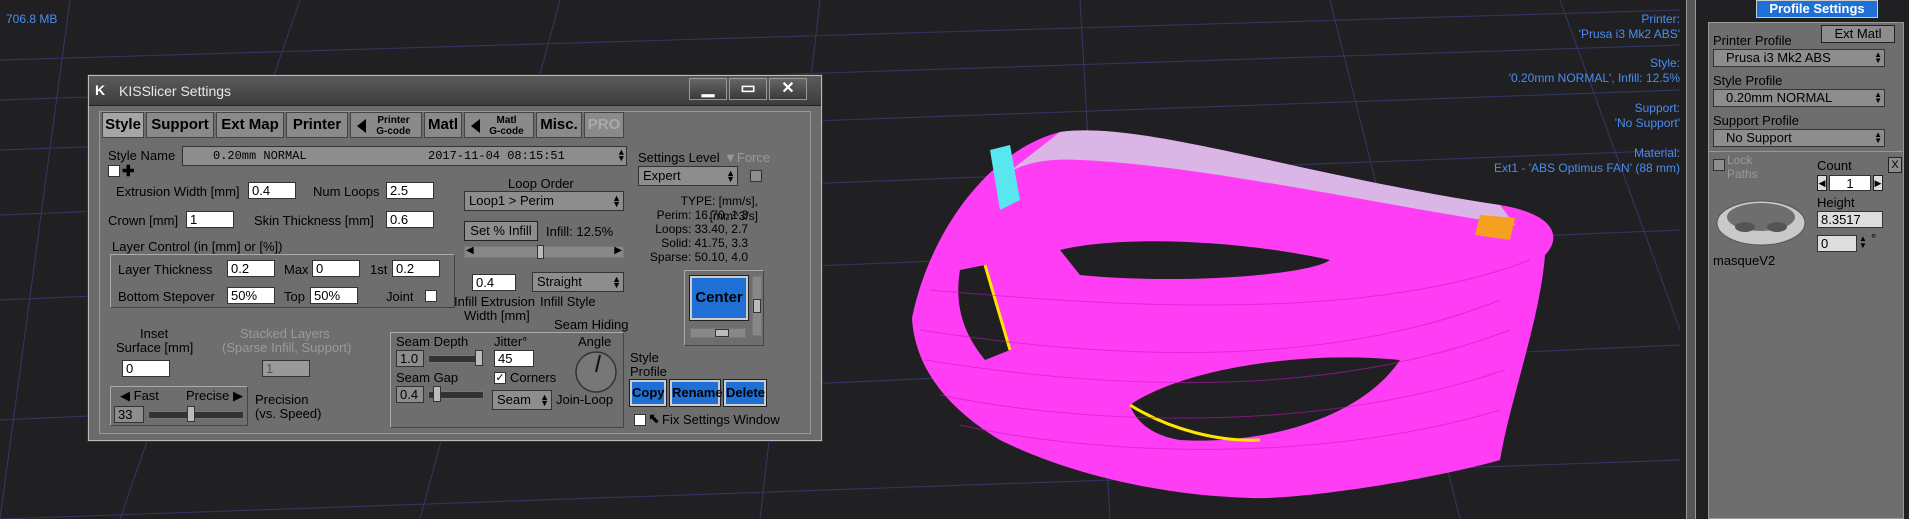 This screenshot has height=519, width=1909. Describe the element at coordinates (139, 396) in the screenshot. I see `fast-label: ◀ Fast` at that location.